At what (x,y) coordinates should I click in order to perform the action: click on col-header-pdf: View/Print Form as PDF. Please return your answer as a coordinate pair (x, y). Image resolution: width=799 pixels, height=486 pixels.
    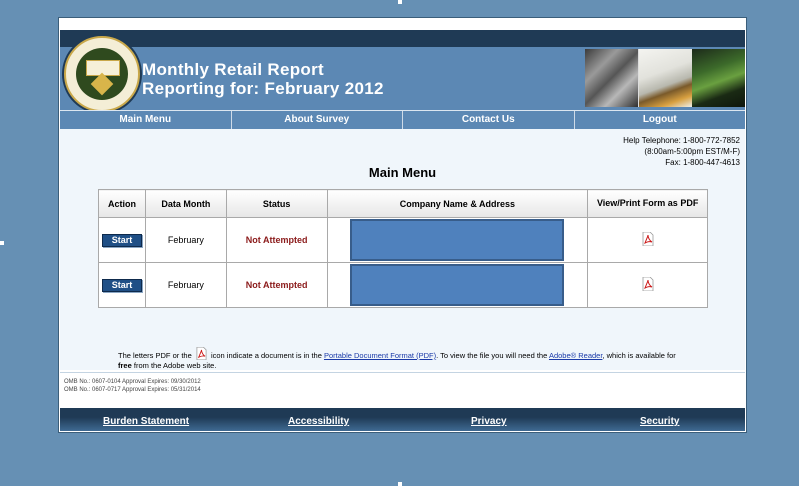
    Looking at the image, I should click on (647, 203).